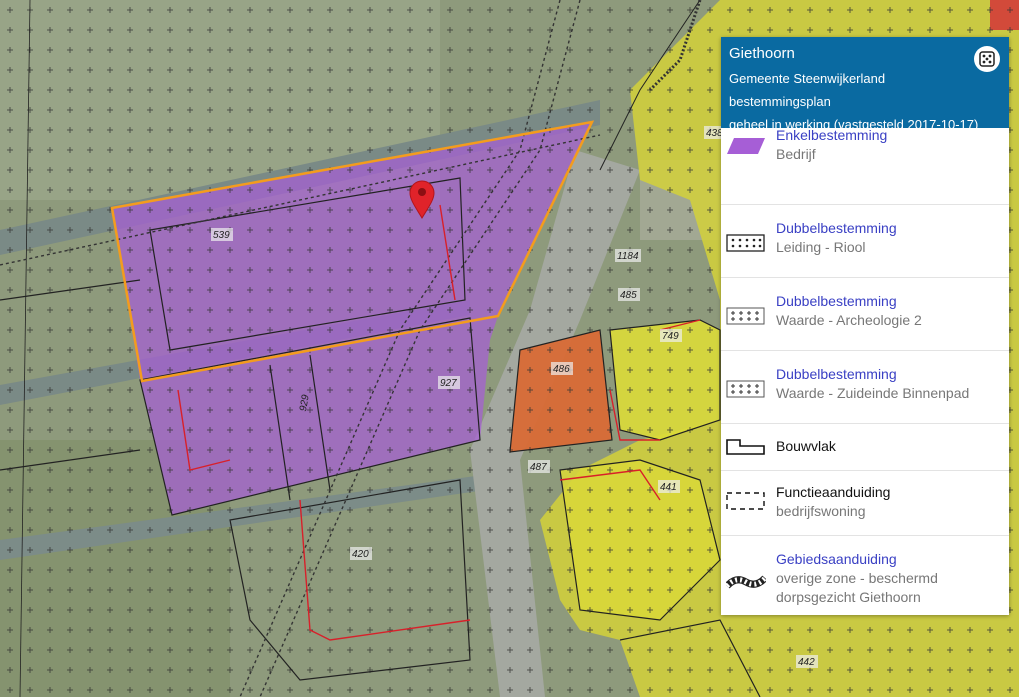 This screenshot has height=697, width=1019. I want to click on legend-detail: bedrijfswoning, so click(821, 511).